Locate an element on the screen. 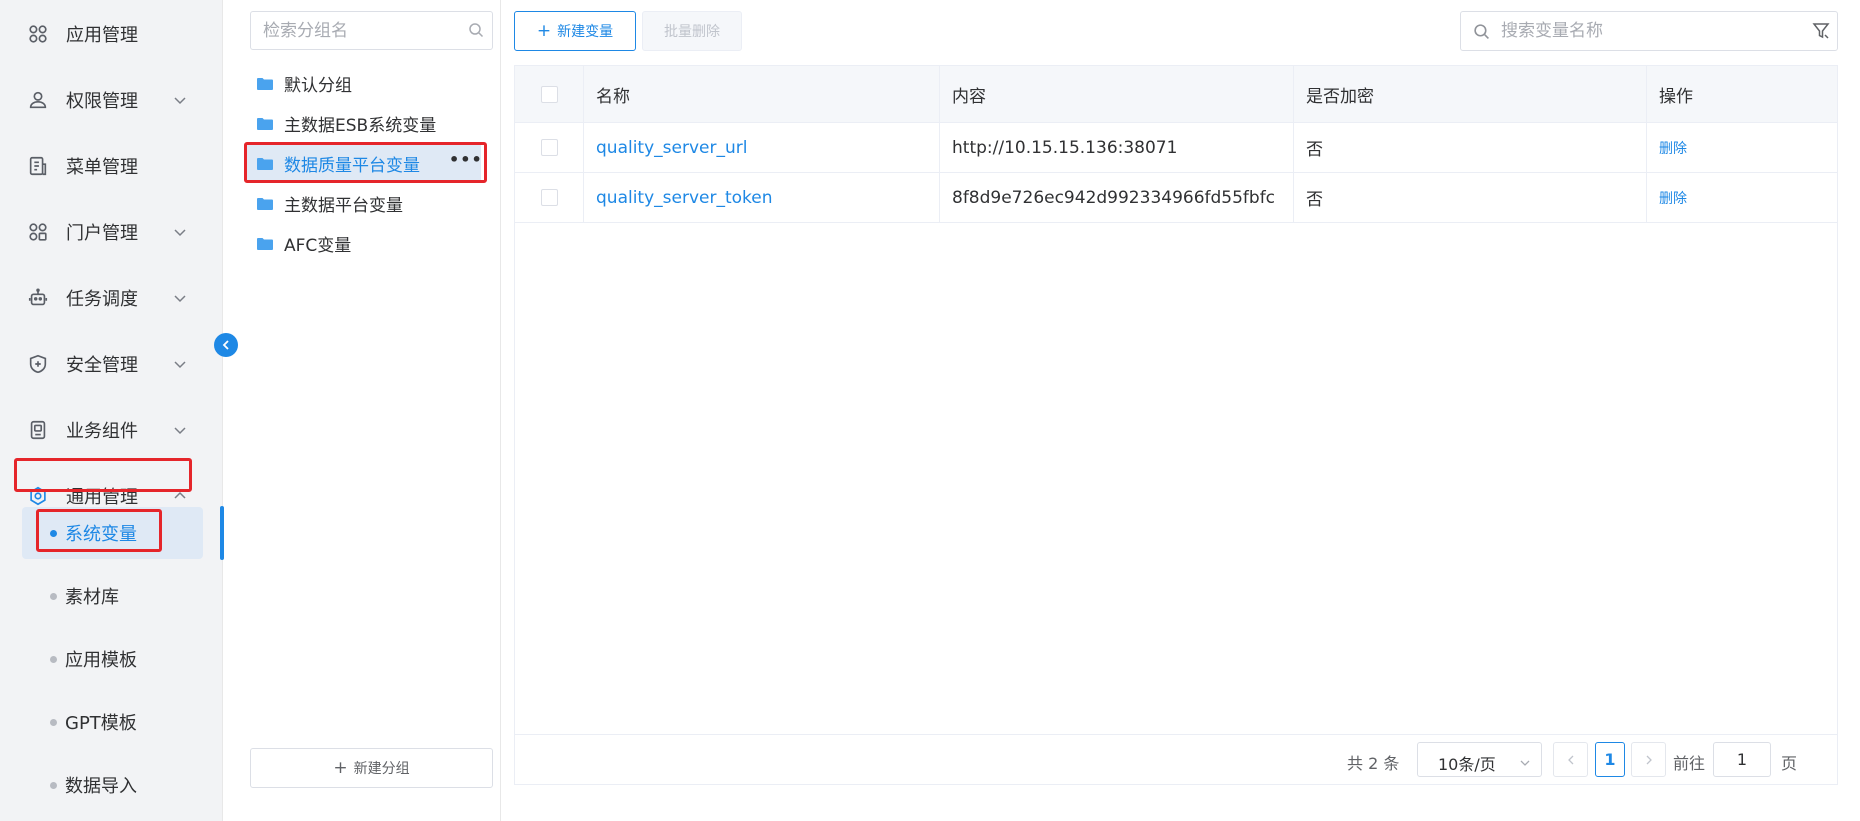 The height and width of the screenshot is (821, 1860). variable-name-cell: quality_server_token is located at coordinates (762, 197).